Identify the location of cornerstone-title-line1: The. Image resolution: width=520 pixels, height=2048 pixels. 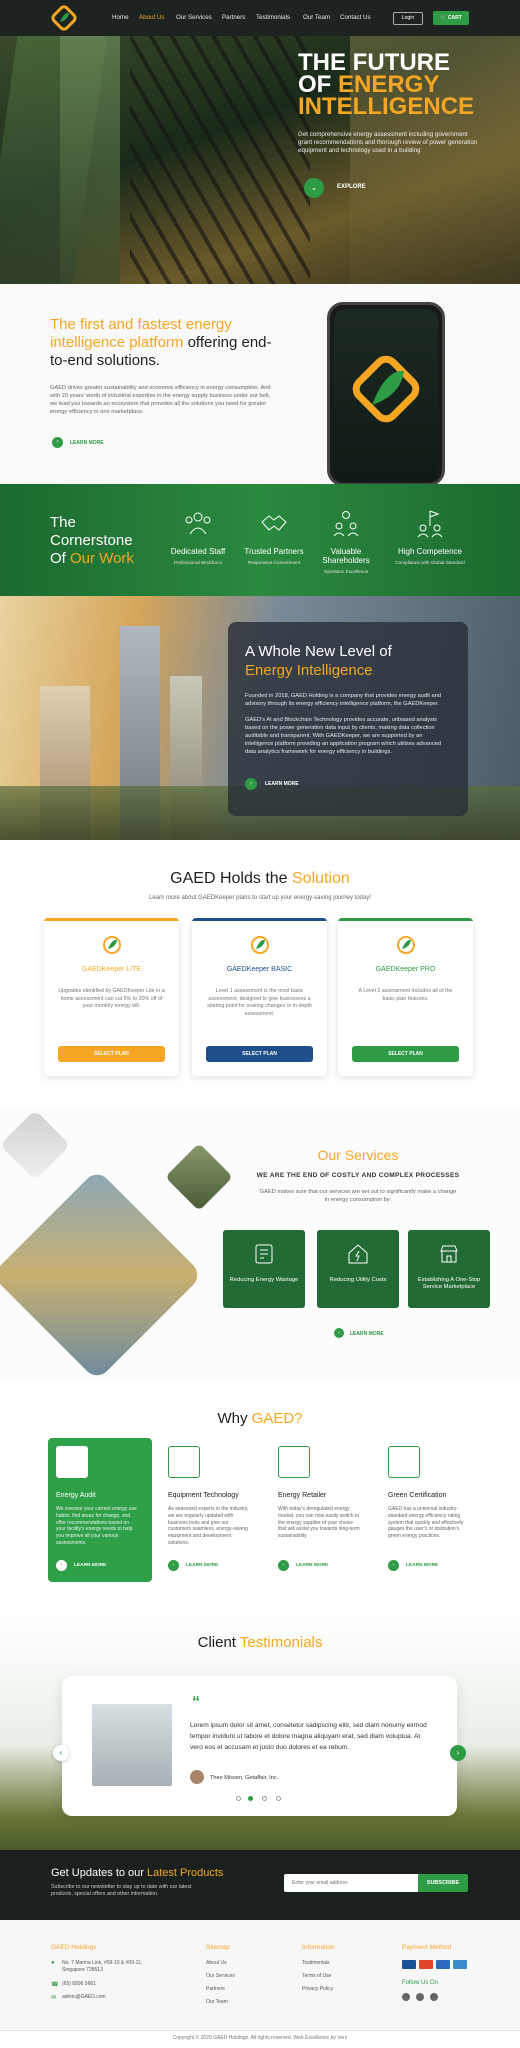
(63, 522).